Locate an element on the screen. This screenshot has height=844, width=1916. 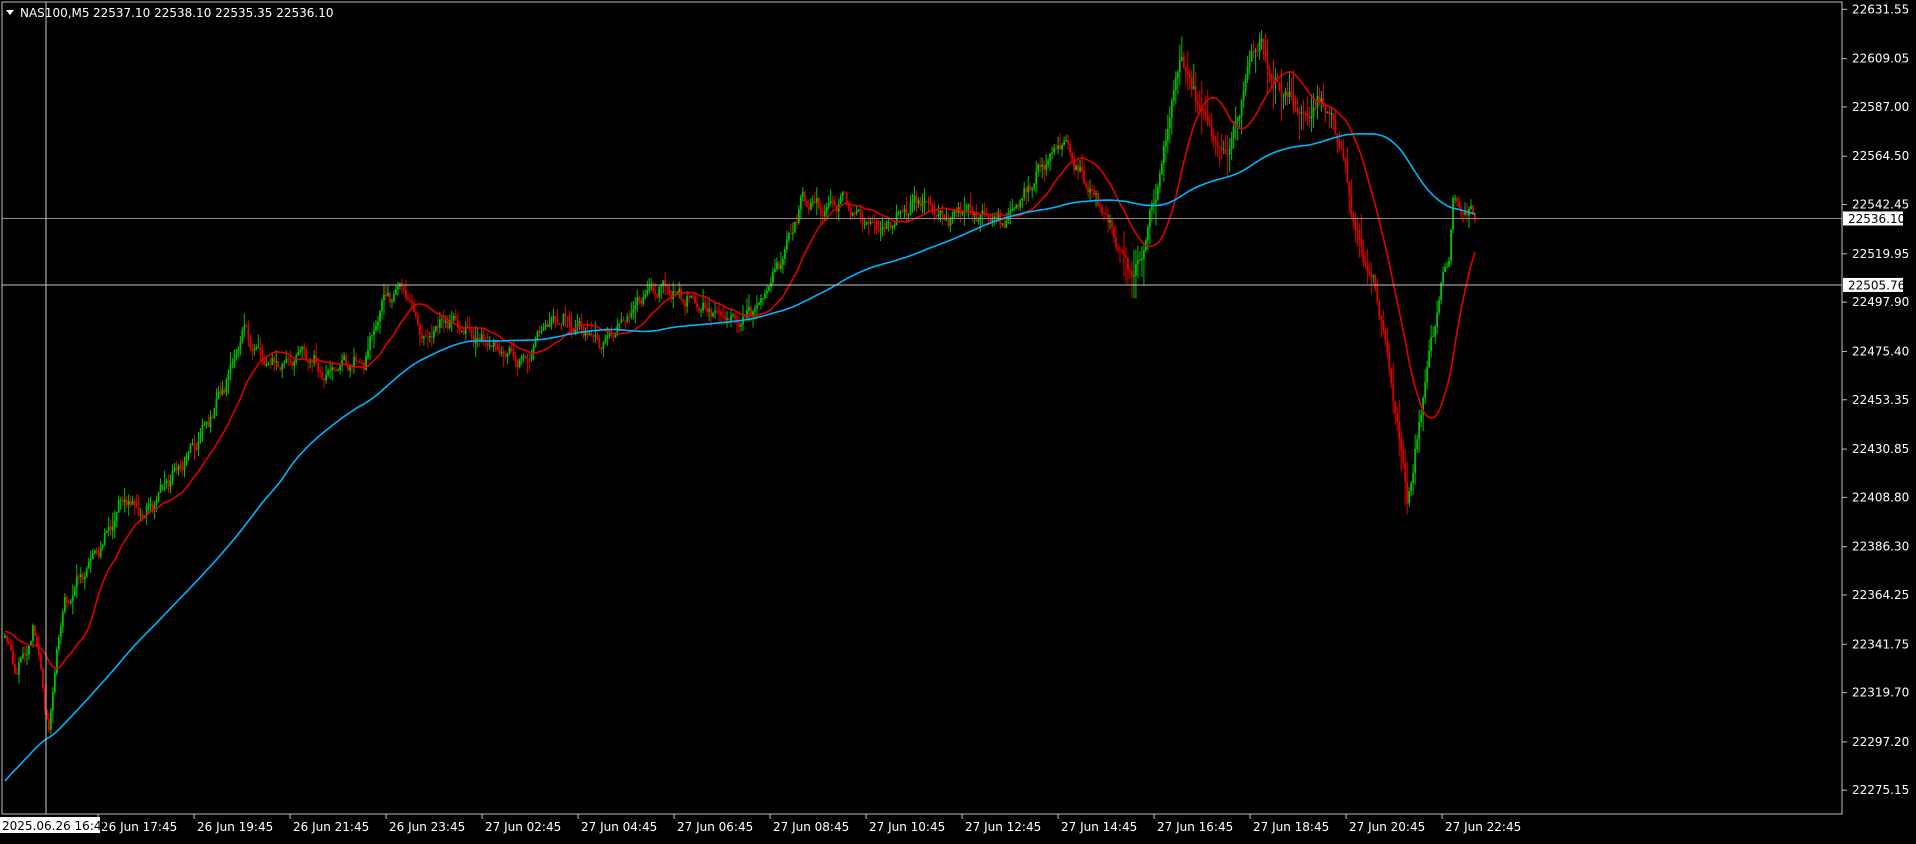
symbol-label: NAS100,M5 is located at coordinates (55, 13).